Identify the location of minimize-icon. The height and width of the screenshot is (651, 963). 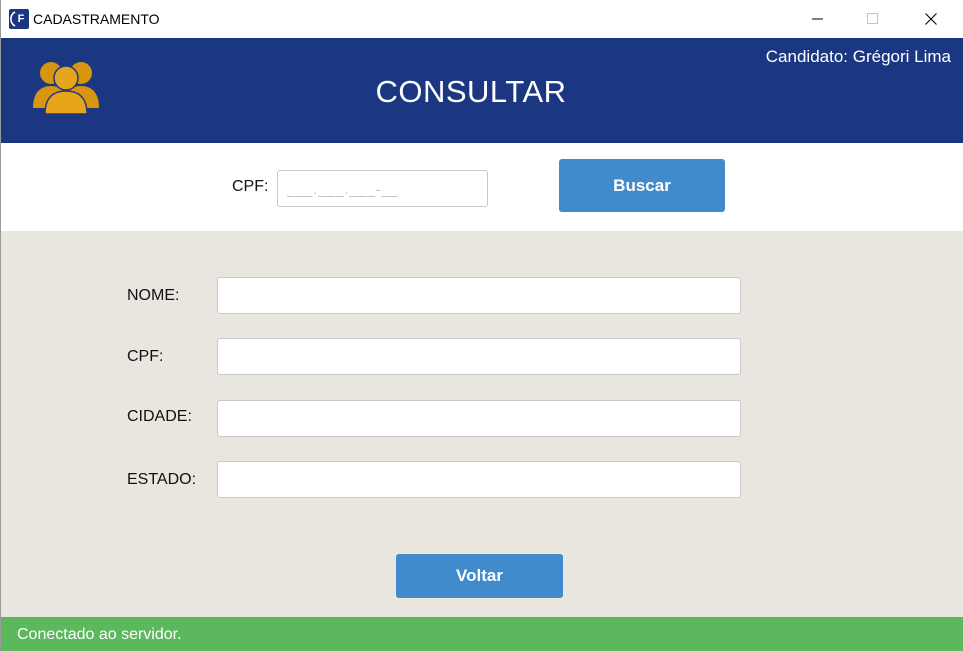
(817, 19).